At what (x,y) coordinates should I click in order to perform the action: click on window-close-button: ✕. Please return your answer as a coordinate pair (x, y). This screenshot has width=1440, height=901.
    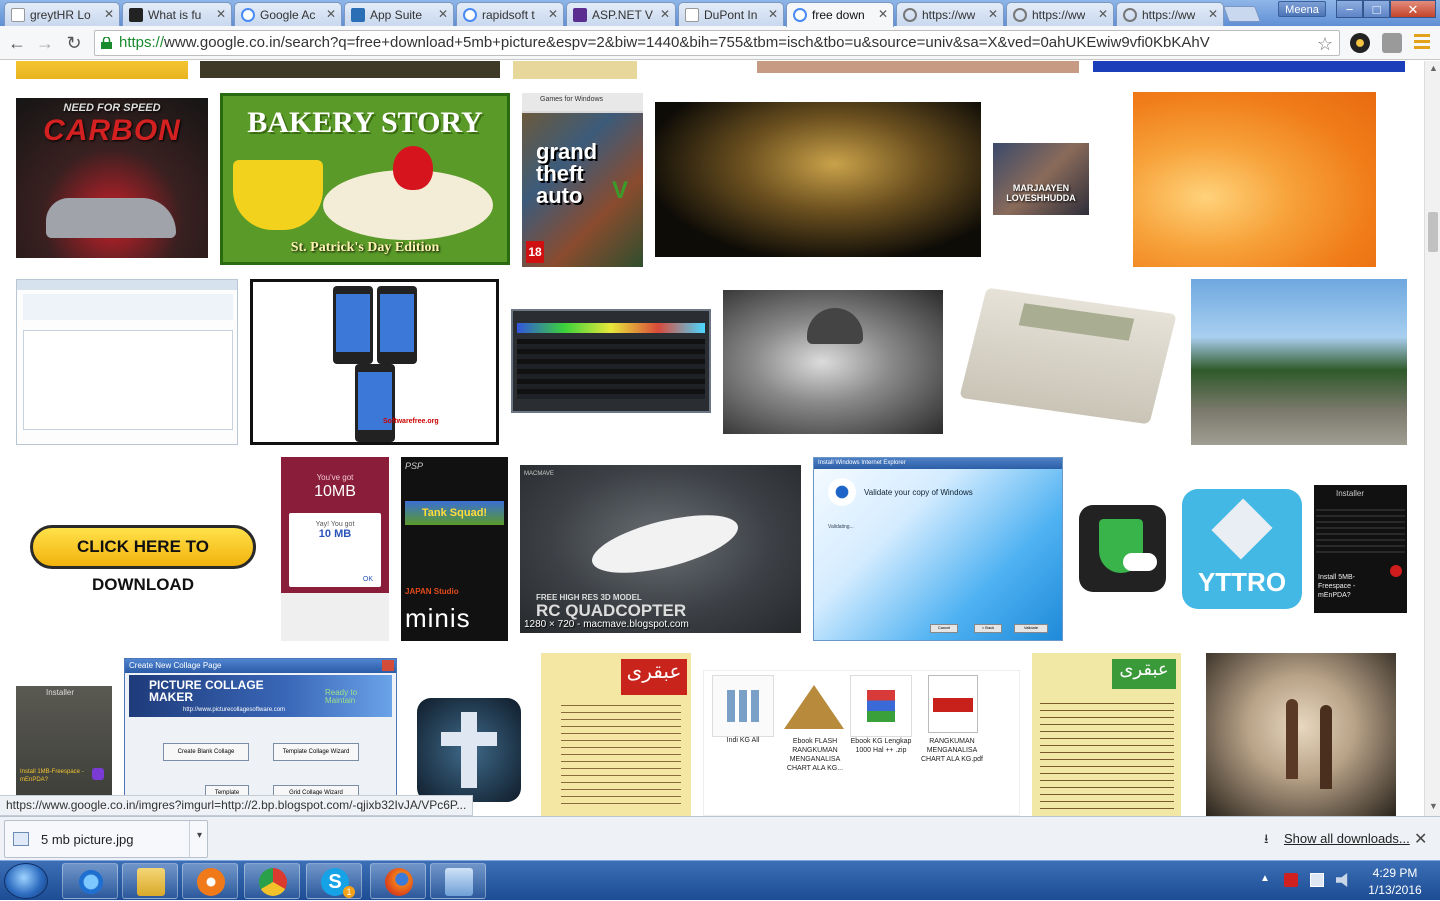
    Looking at the image, I should click on (1413, 9).